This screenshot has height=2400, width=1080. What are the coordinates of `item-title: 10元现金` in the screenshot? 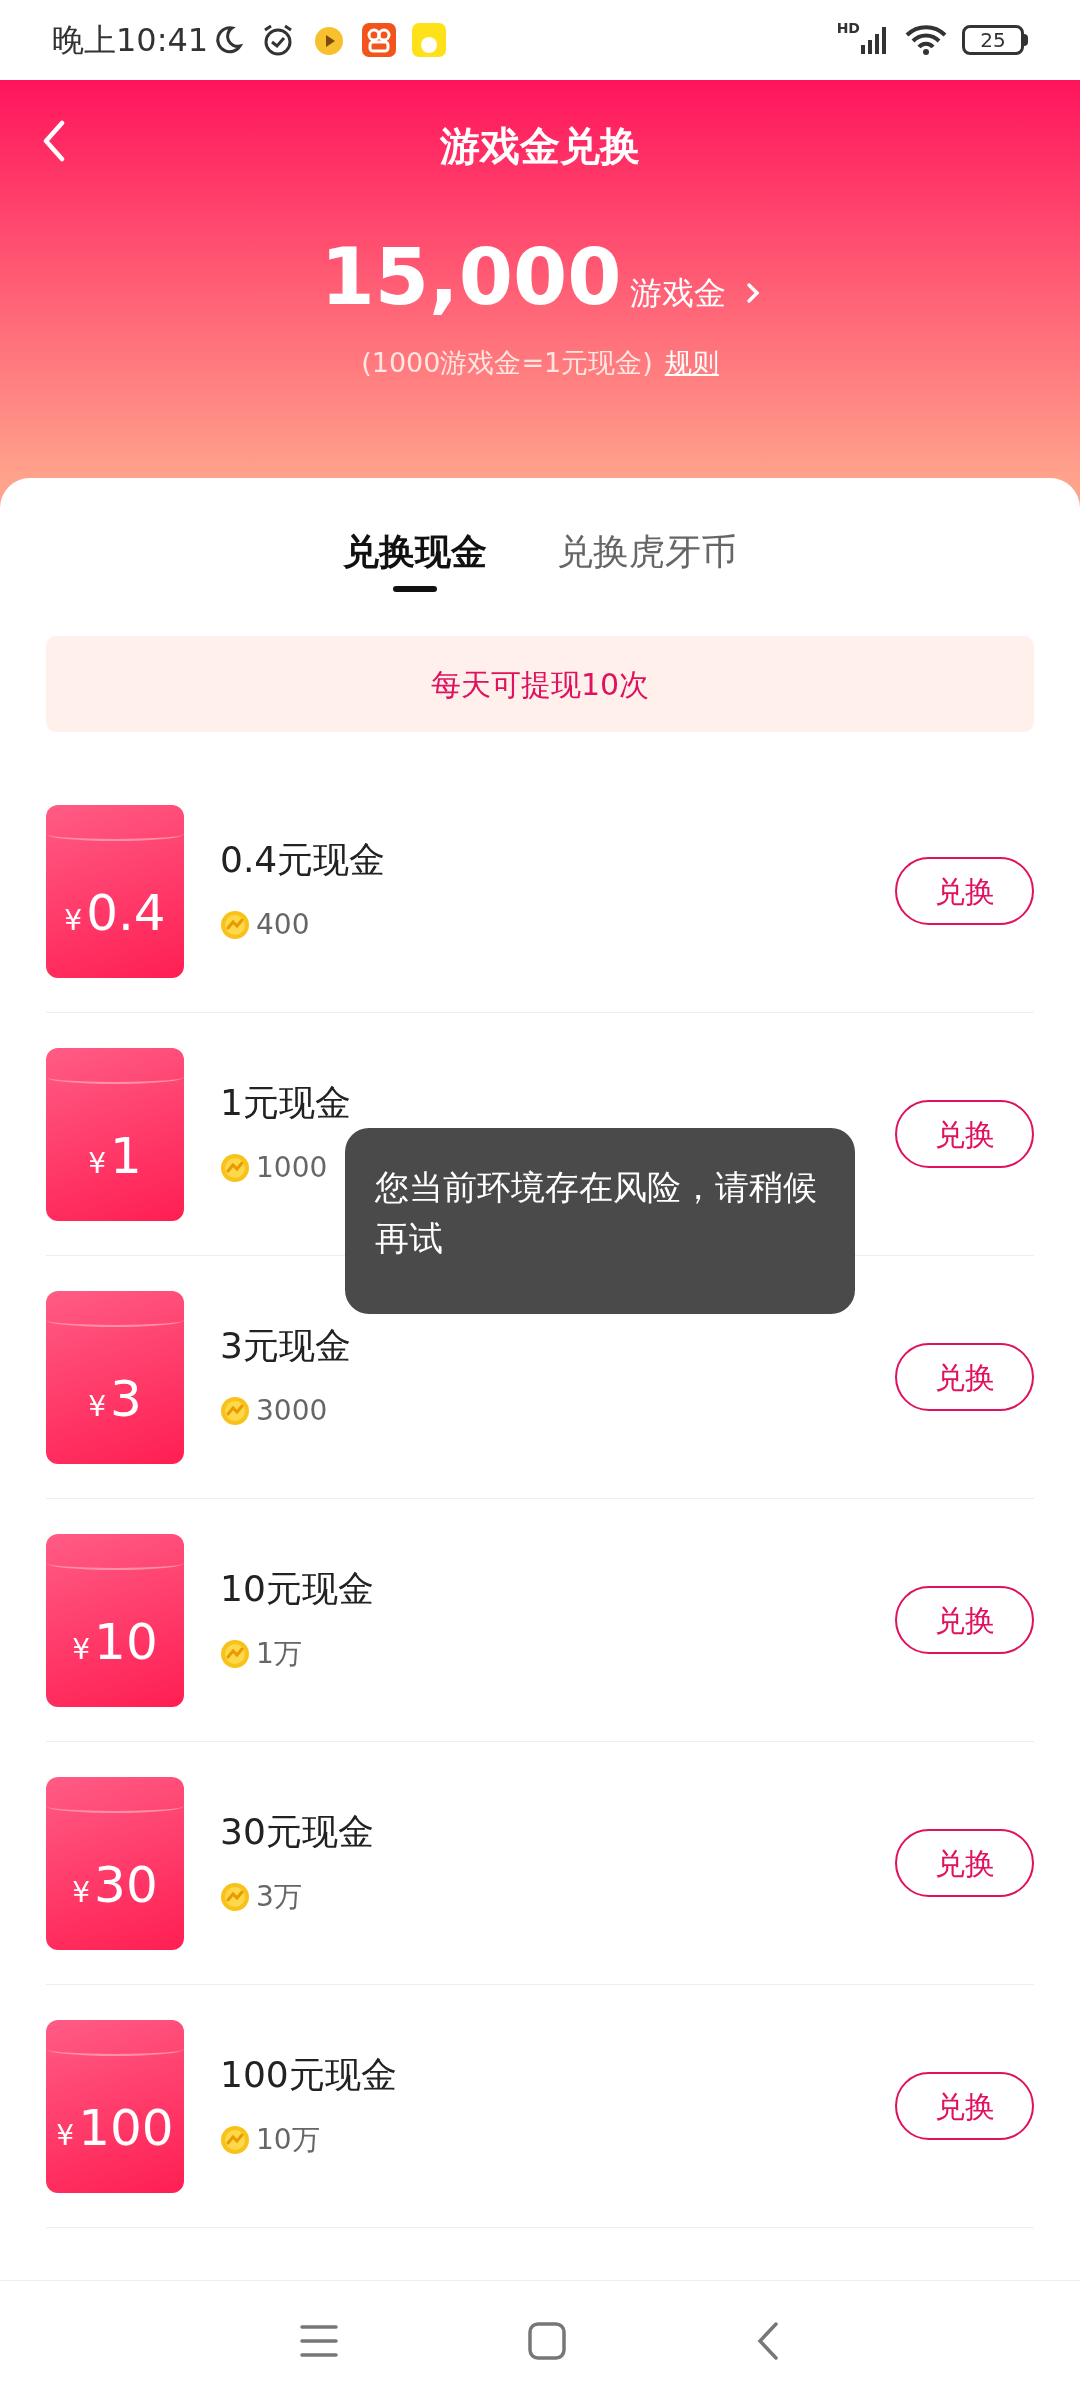 It's located at (297, 1588).